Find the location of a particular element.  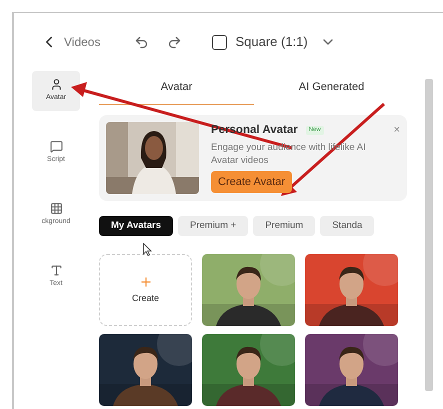

tab: Avatar is located at coordinates (176, 88).